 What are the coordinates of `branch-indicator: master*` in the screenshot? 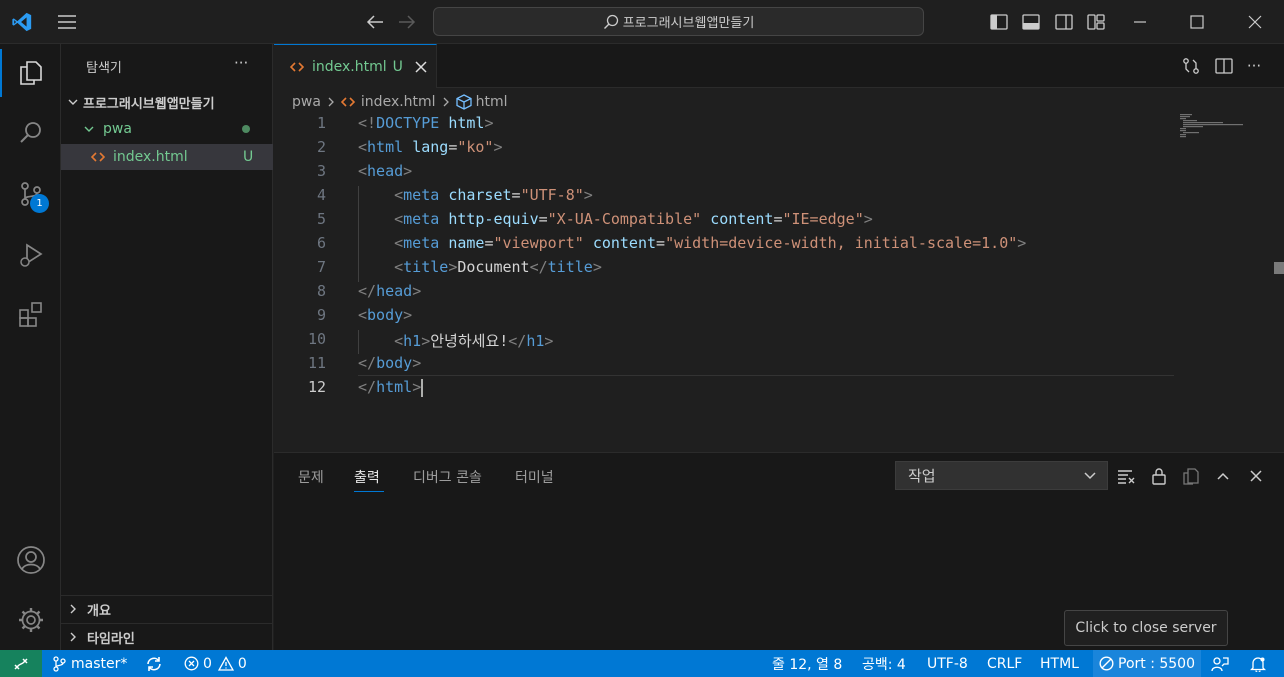 It's located at (89, 663).